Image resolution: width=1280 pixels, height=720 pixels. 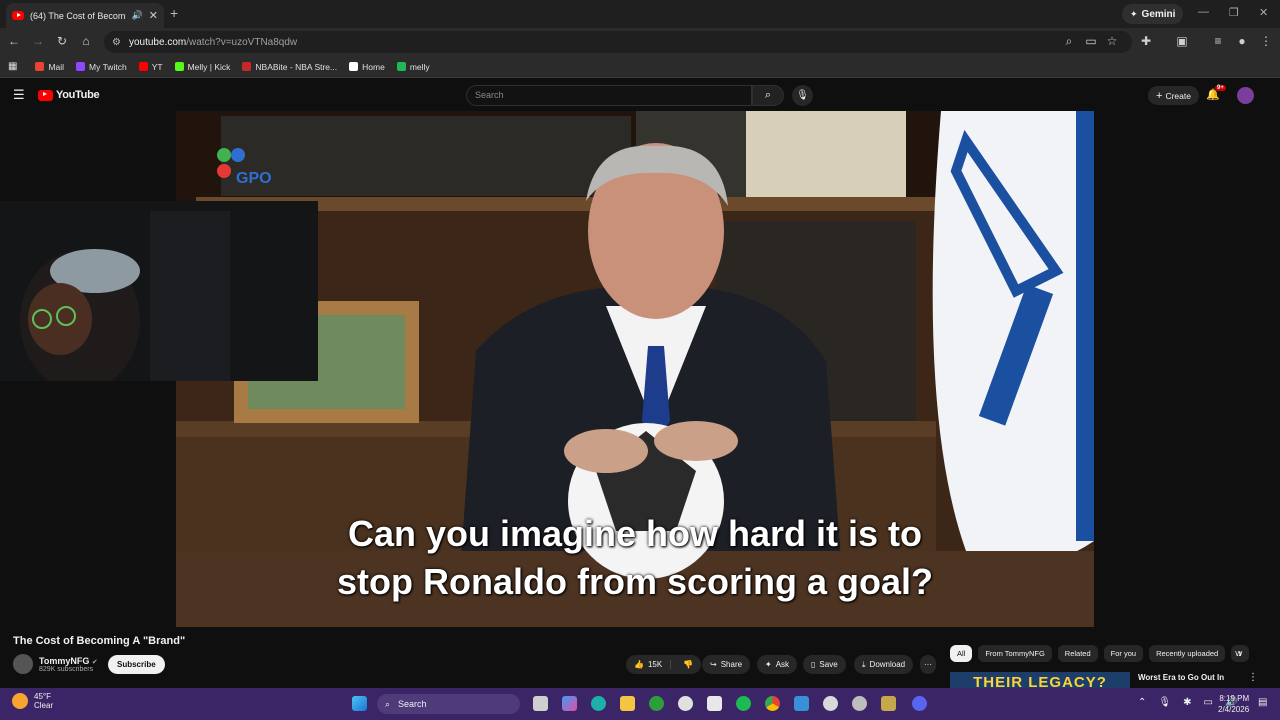 What do you see at coordinates (639, 664) in the screenshot?
I see `thumbs-up-icon: 👍` at bounding box center [639, 664].